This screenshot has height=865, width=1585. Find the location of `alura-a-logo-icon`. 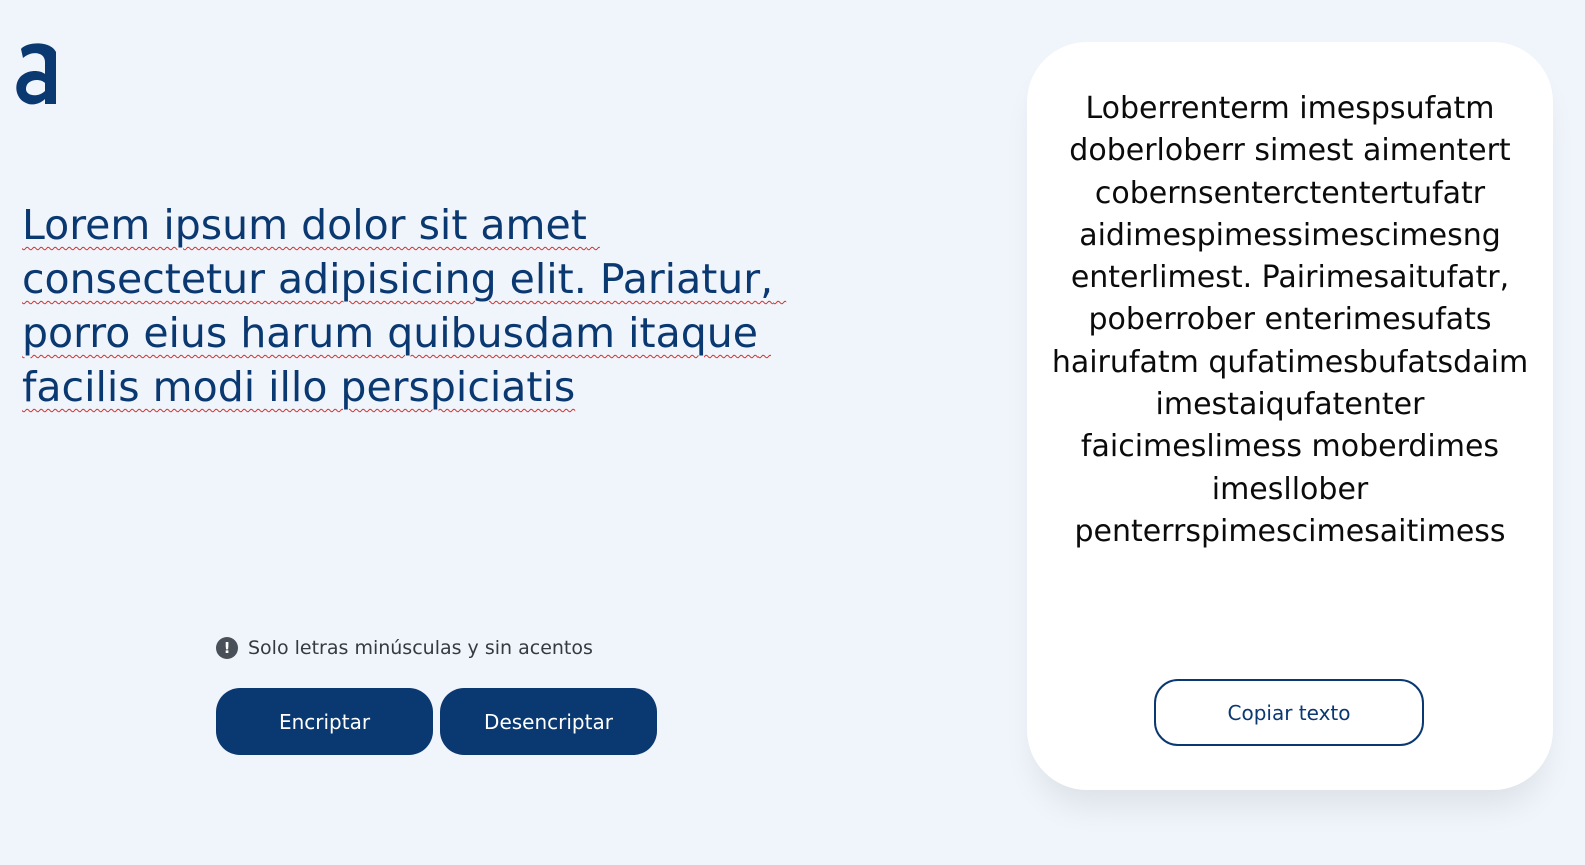

alura-a-logo-icon is located at coordinates (38, 73).